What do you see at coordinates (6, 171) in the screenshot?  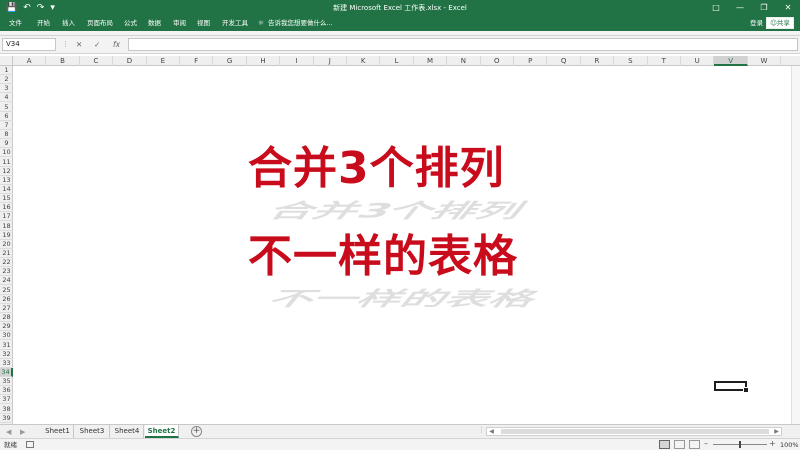 I see `row-header: 12` at bounding box center [6, 171].